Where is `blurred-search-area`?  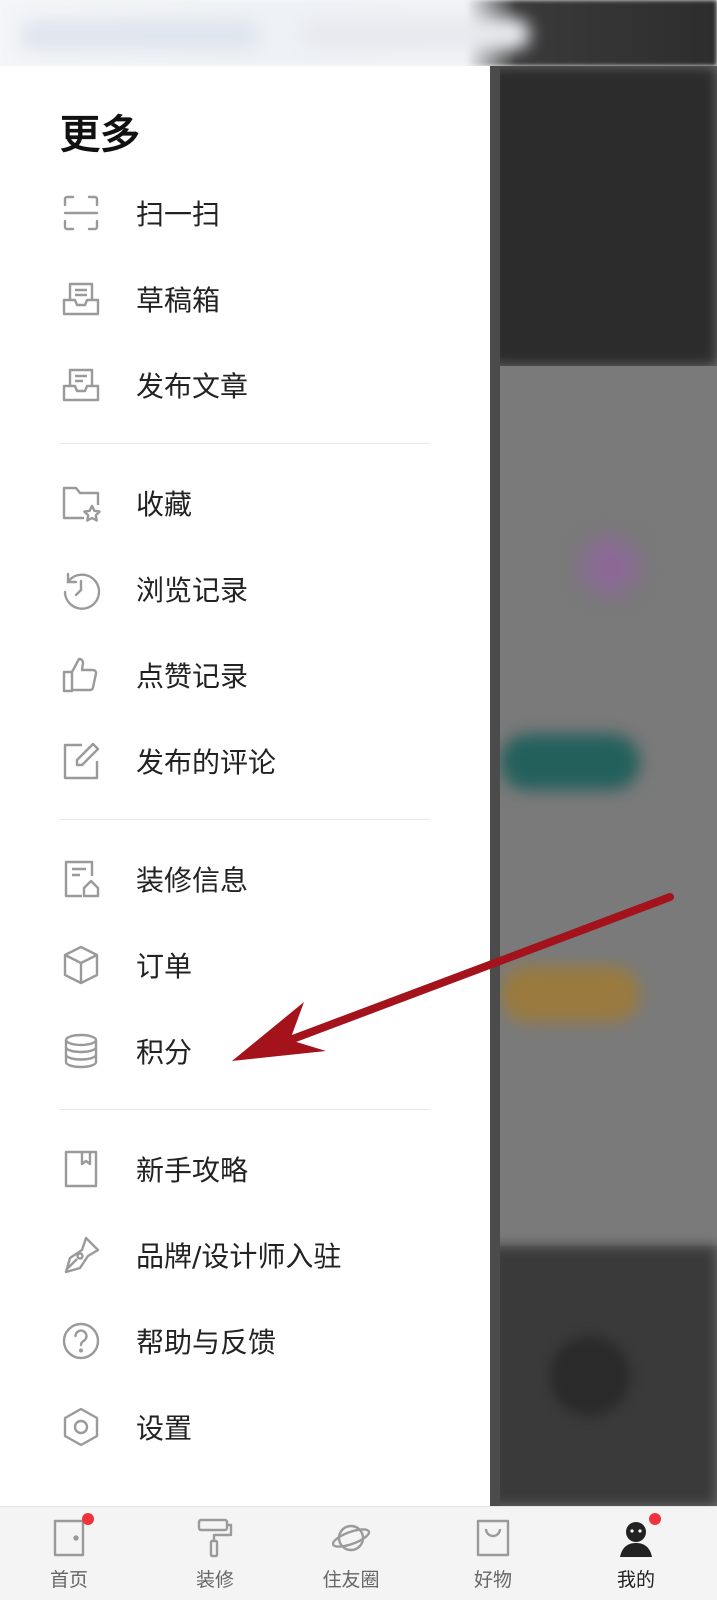 blurred-search-area is located at coordinates (140, 35).